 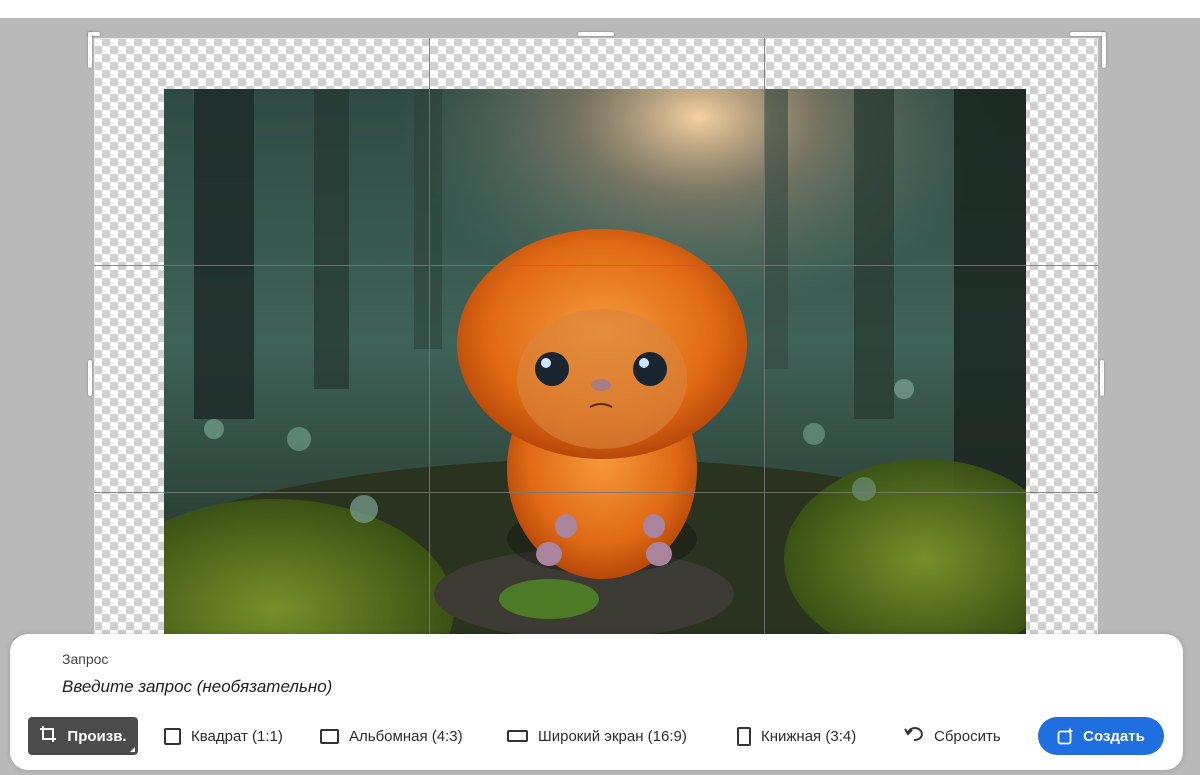 What do you see at coordinates (967, 736) in the screenshot?
I see `reset-label: Сбросить` at bounding box center [967, 736].